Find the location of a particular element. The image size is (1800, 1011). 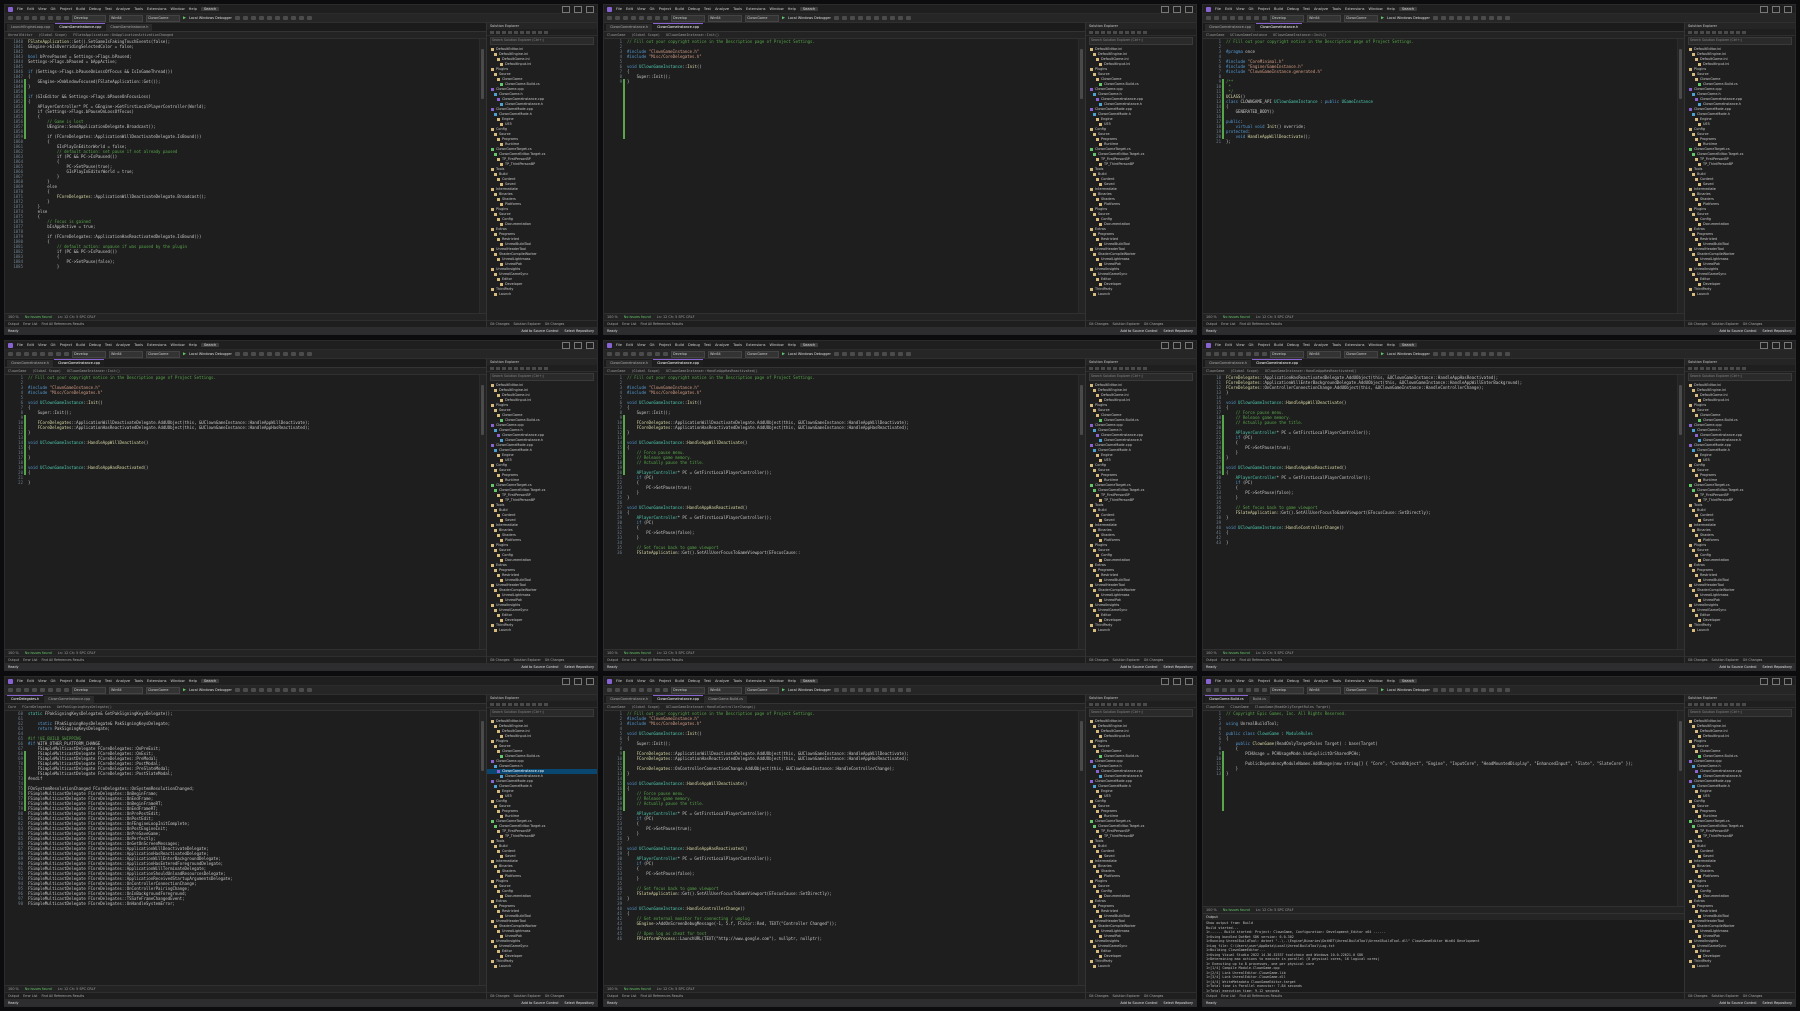

menu-item: Window is located at coordinates (1376, 681).